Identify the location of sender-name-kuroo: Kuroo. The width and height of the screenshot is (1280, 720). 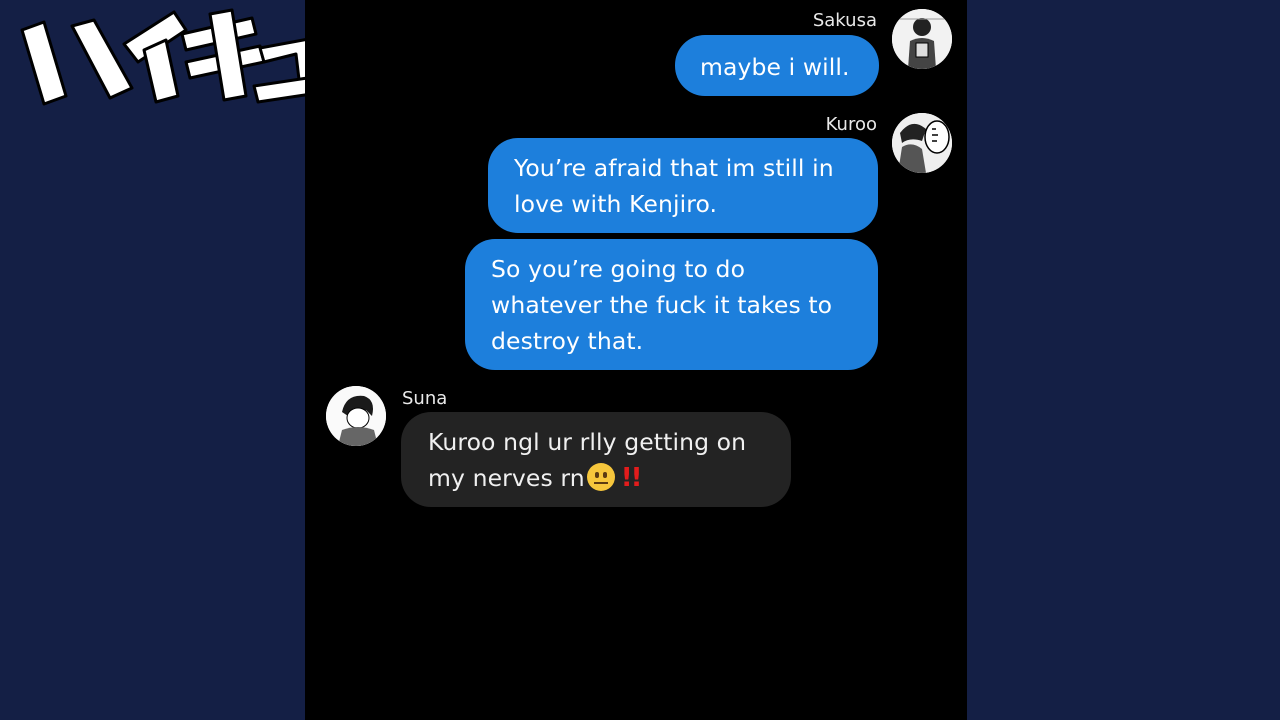
(851, 124).